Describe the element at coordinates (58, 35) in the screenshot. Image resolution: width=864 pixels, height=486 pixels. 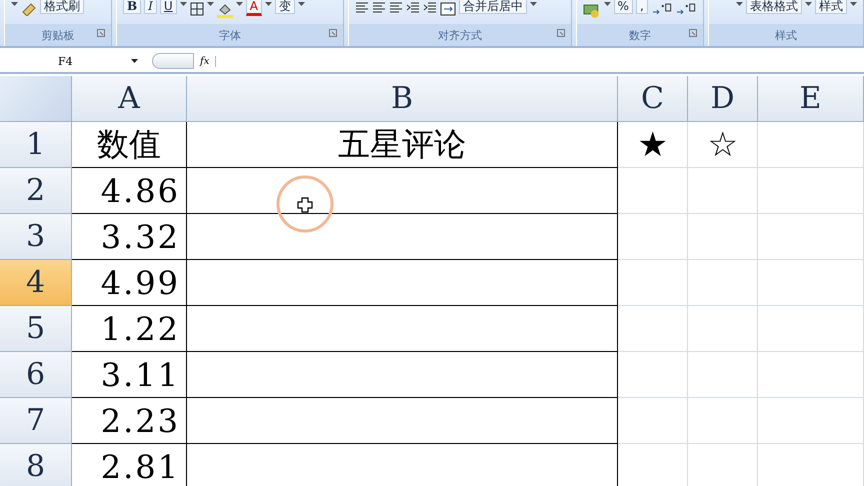
I see `group-label: 剪贴板` at that location.